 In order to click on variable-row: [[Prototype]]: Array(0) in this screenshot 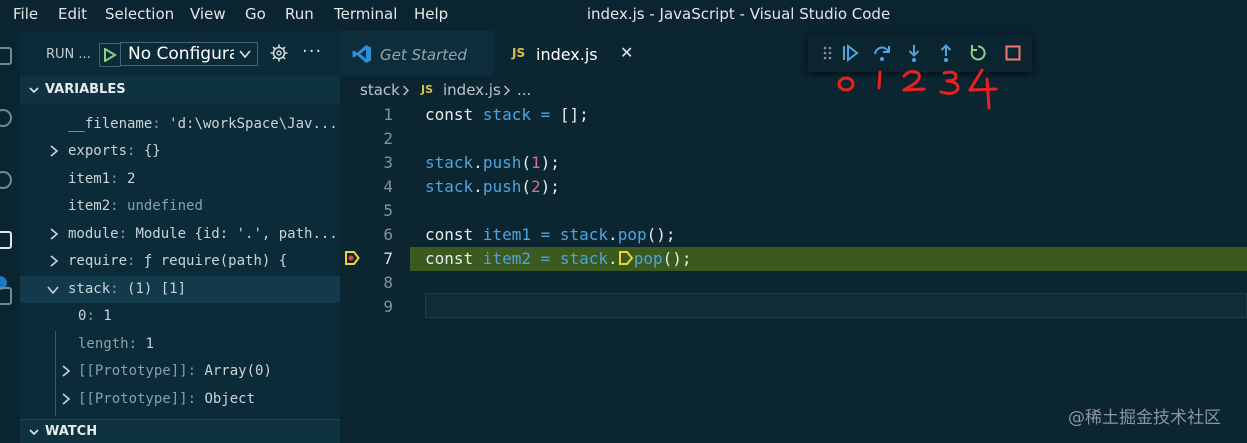, I will do `click(180, 371)`.